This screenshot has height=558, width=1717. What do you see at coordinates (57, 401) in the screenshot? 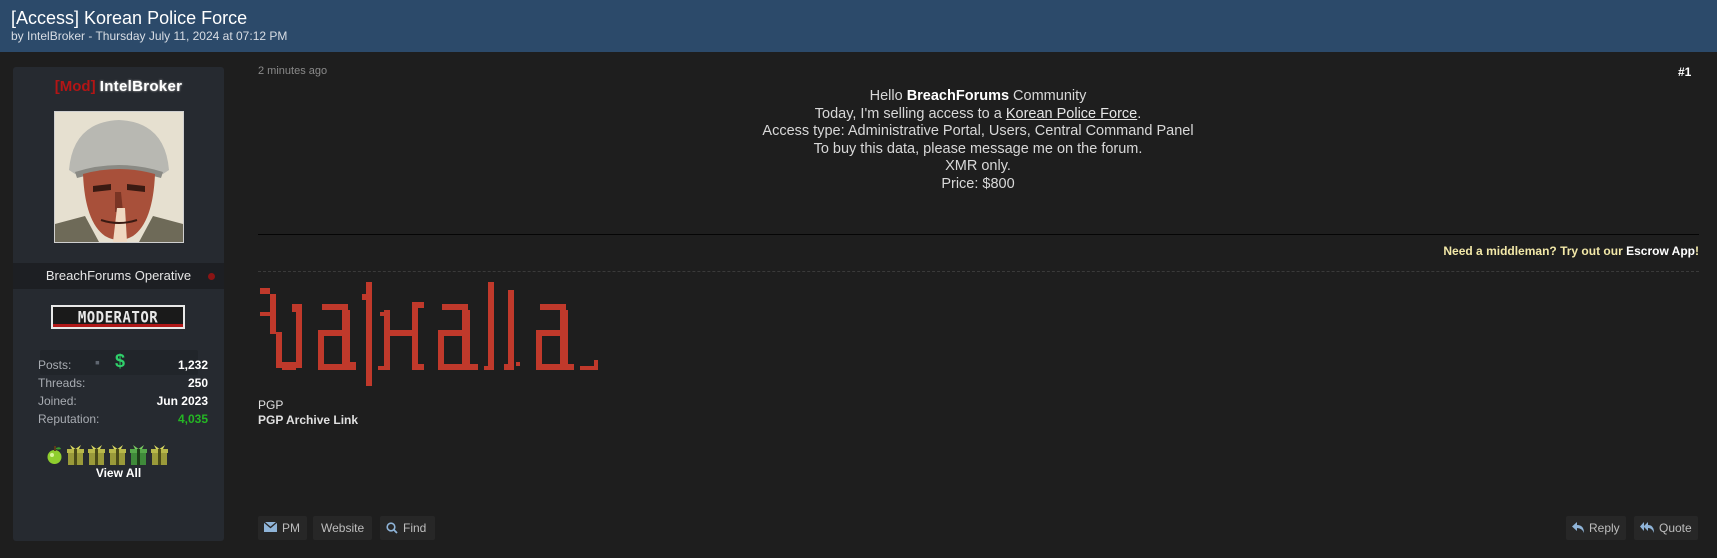
I see `stat-label: Joined:` at bounding box center [57, 401].